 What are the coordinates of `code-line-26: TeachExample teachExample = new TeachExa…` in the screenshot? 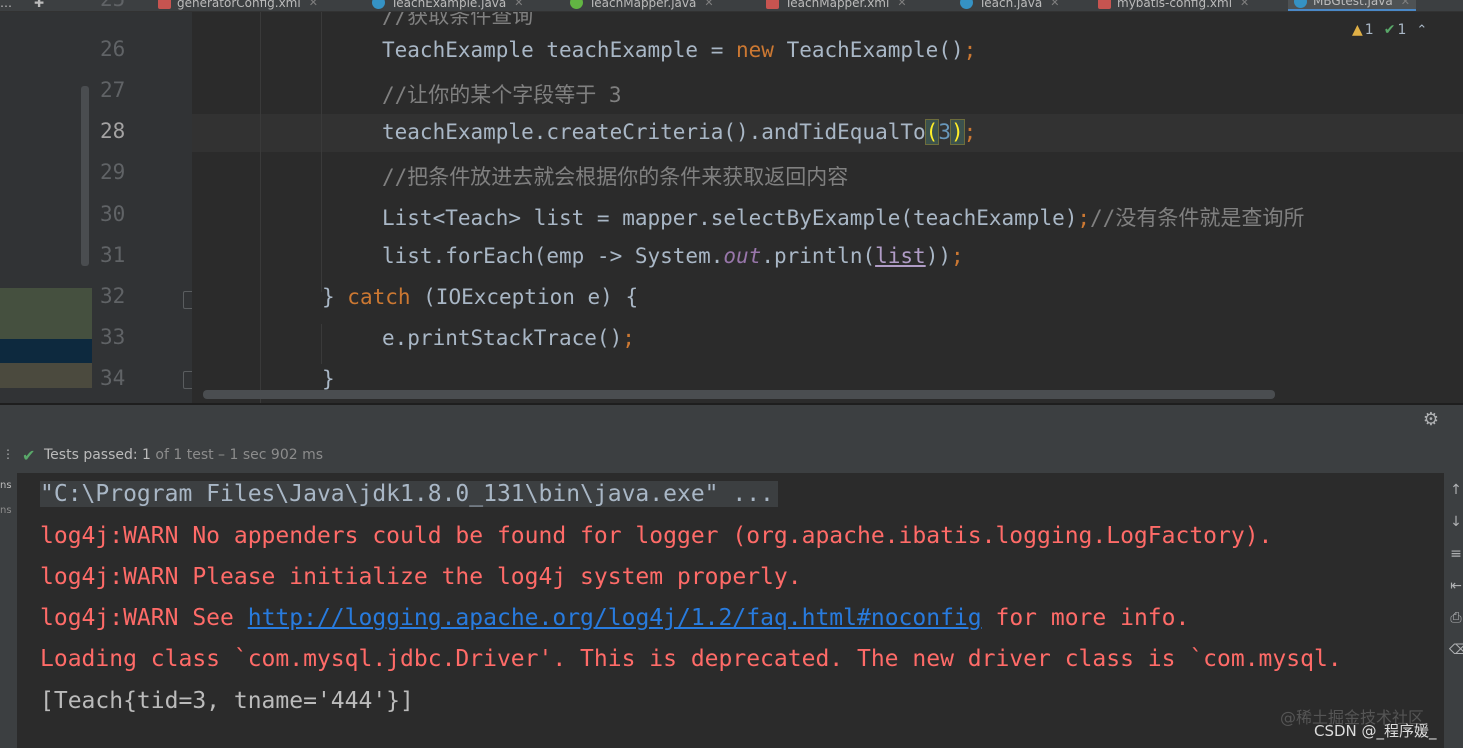 It's located at (679, 50).